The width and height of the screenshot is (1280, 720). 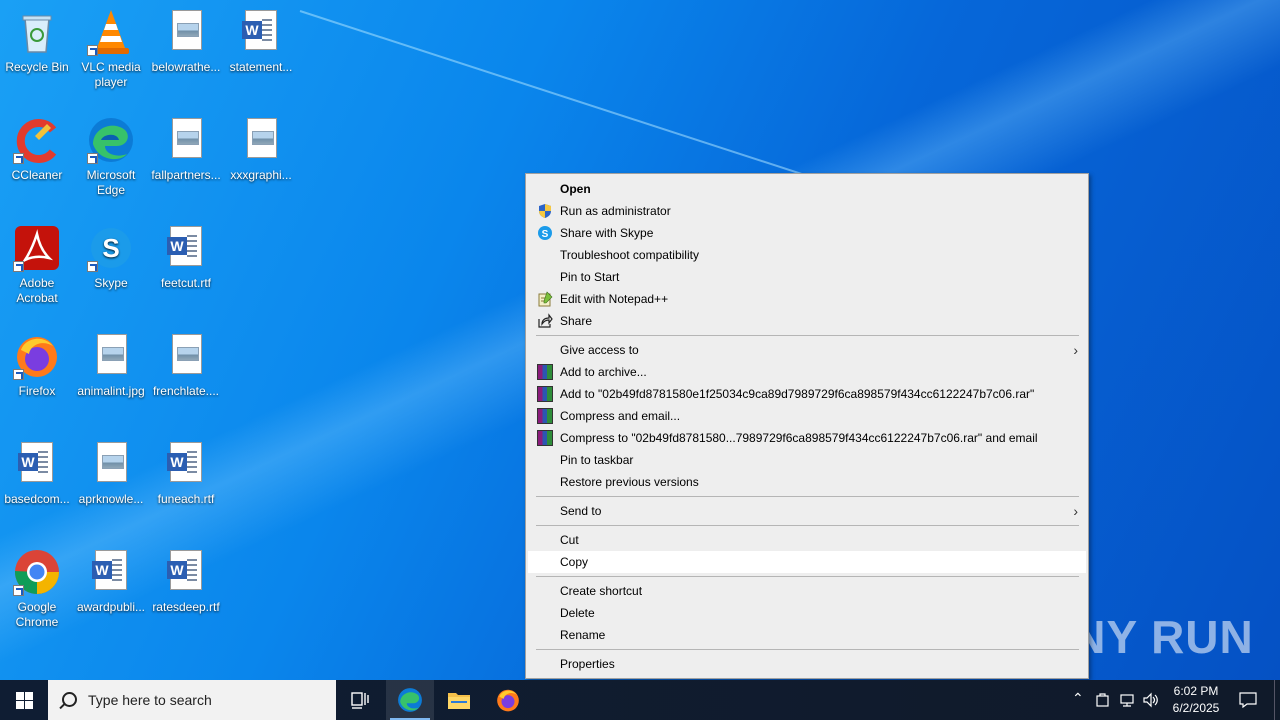 What do you see at coordinates (360, 700) in the screenshot?
I see `task-view-button` at bounding box center [360, 700].